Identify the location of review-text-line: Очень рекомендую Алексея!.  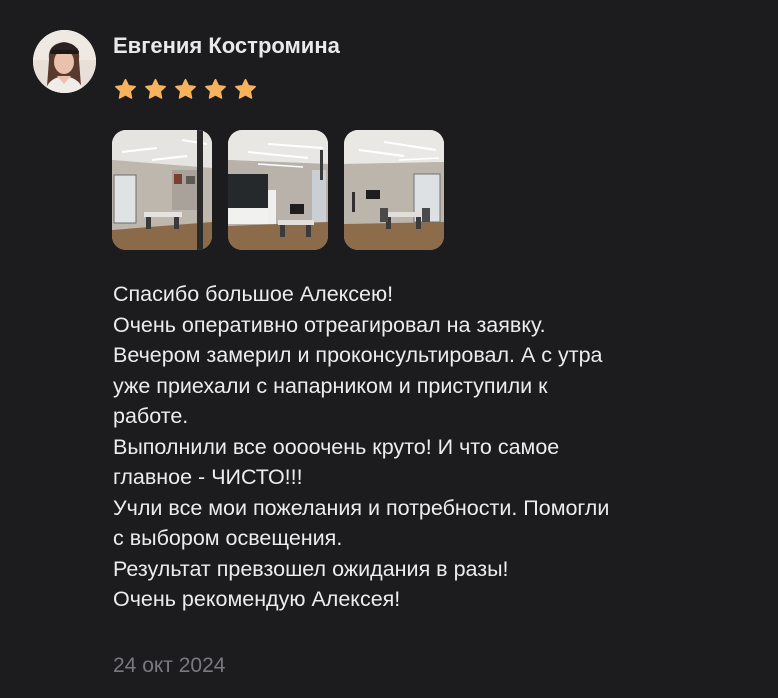
(257, 599).